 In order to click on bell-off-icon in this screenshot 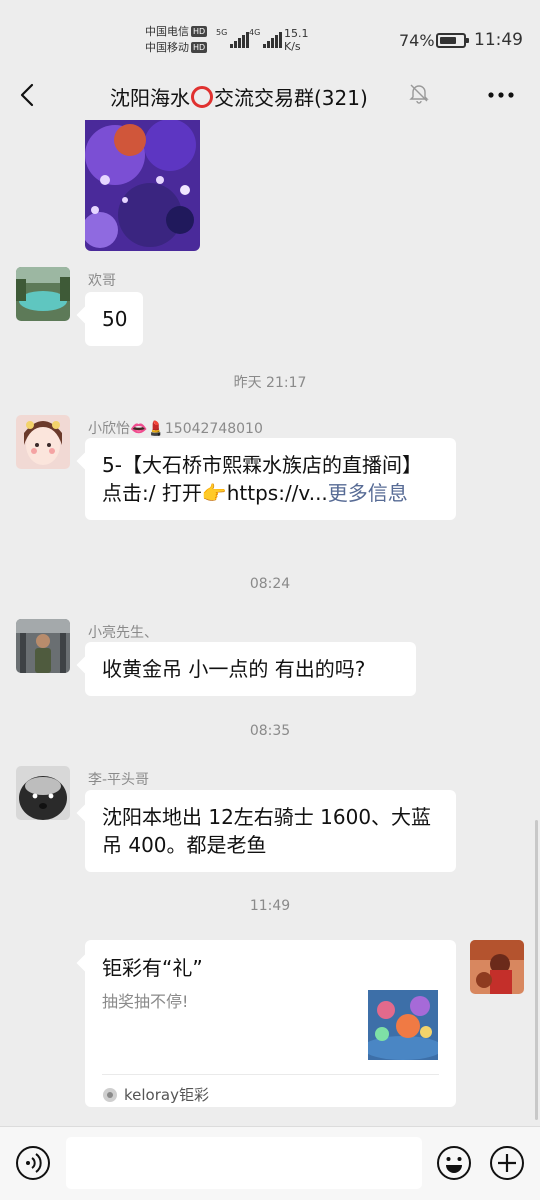, I will do `click(419, 94)`.